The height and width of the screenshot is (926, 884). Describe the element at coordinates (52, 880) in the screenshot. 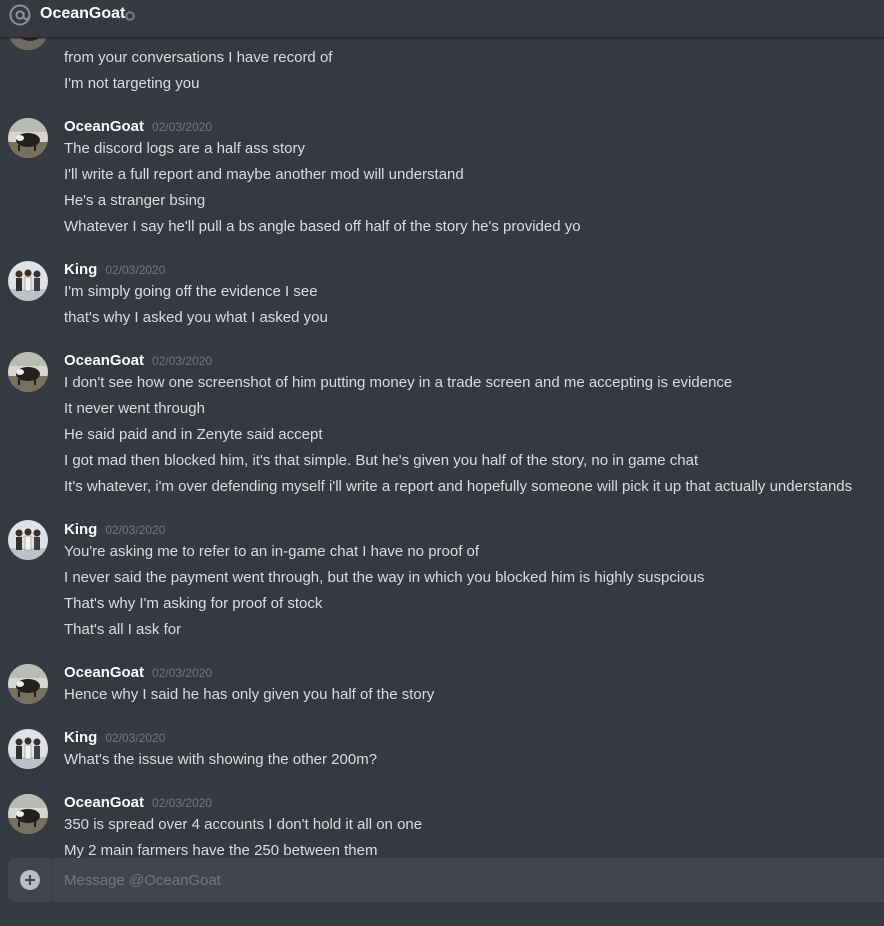

I see `composer-divider` at that location.